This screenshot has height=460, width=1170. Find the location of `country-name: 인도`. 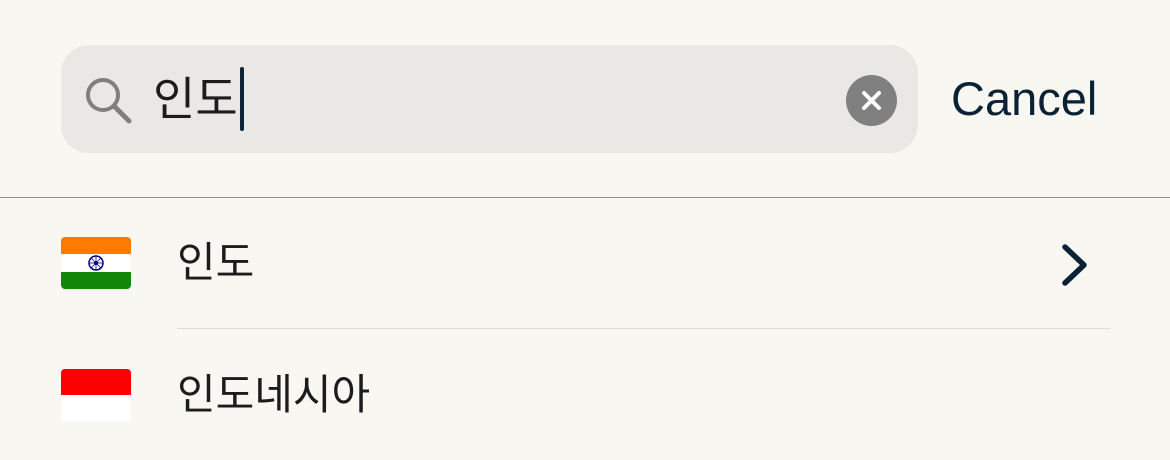

country-name: 인도 is located at coordinates (216, 262).